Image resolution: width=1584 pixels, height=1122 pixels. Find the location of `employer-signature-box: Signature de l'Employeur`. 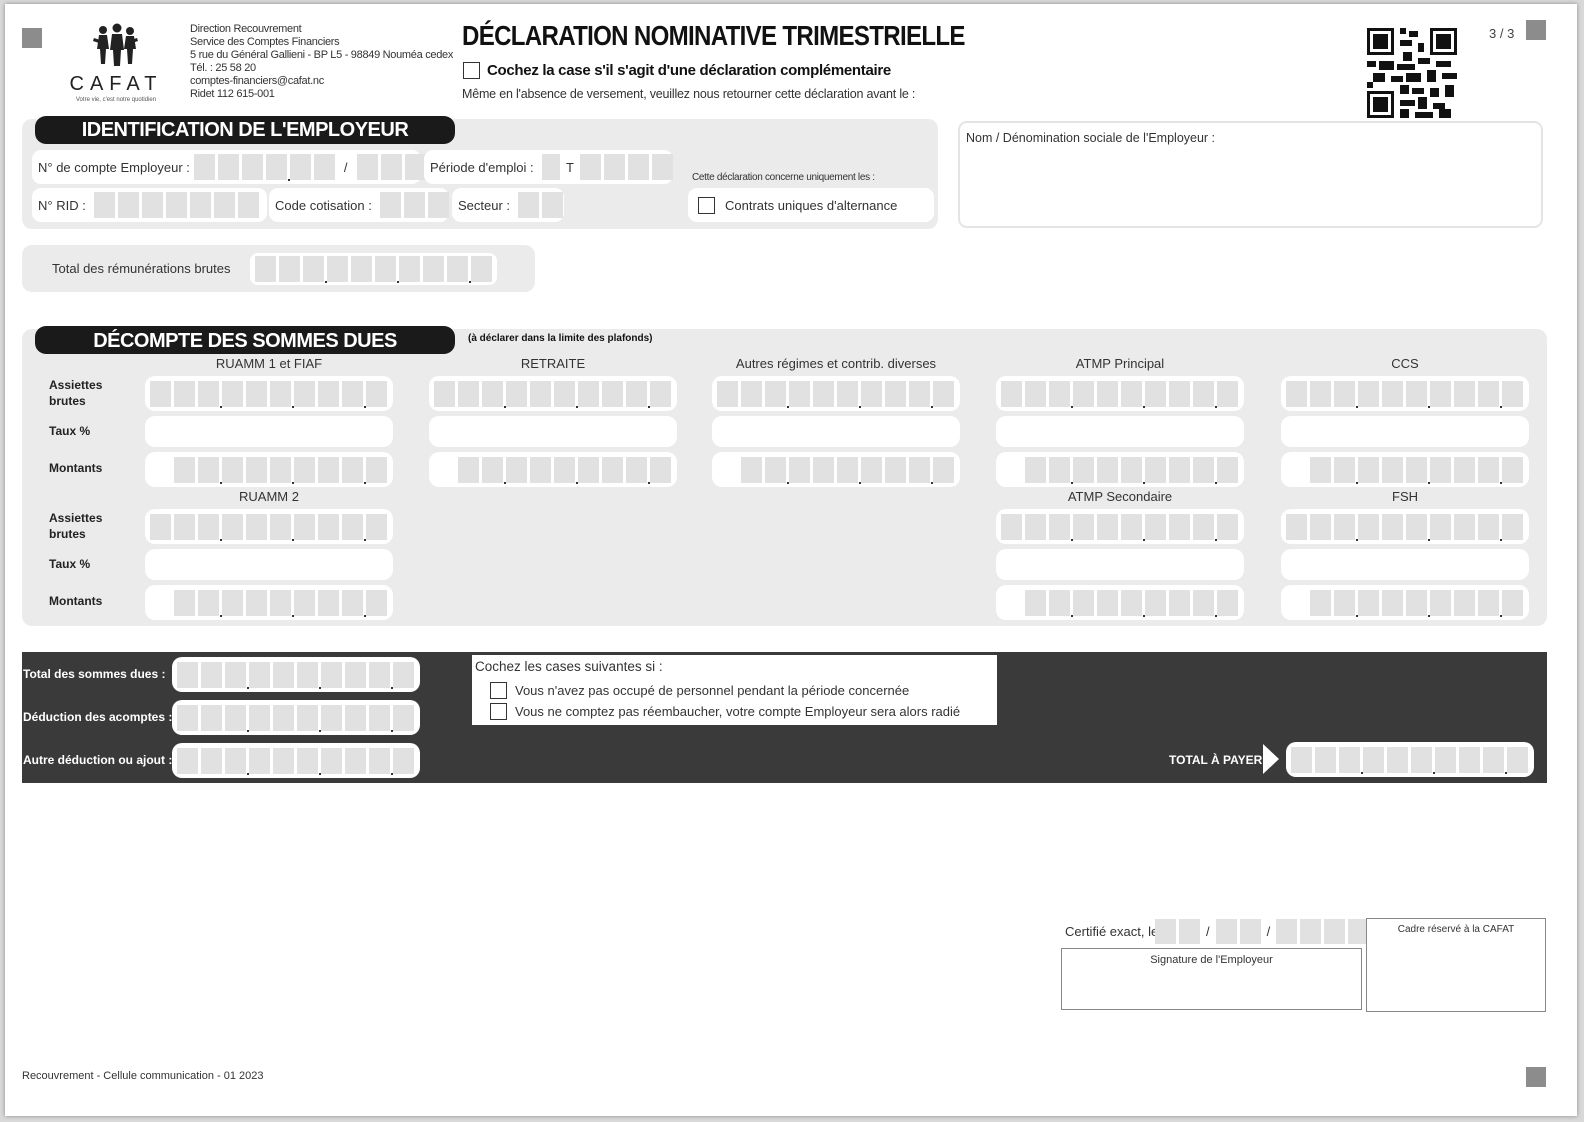

employer-signature-box: Signature de l'Employeur is located at coordinates (1211, 979).